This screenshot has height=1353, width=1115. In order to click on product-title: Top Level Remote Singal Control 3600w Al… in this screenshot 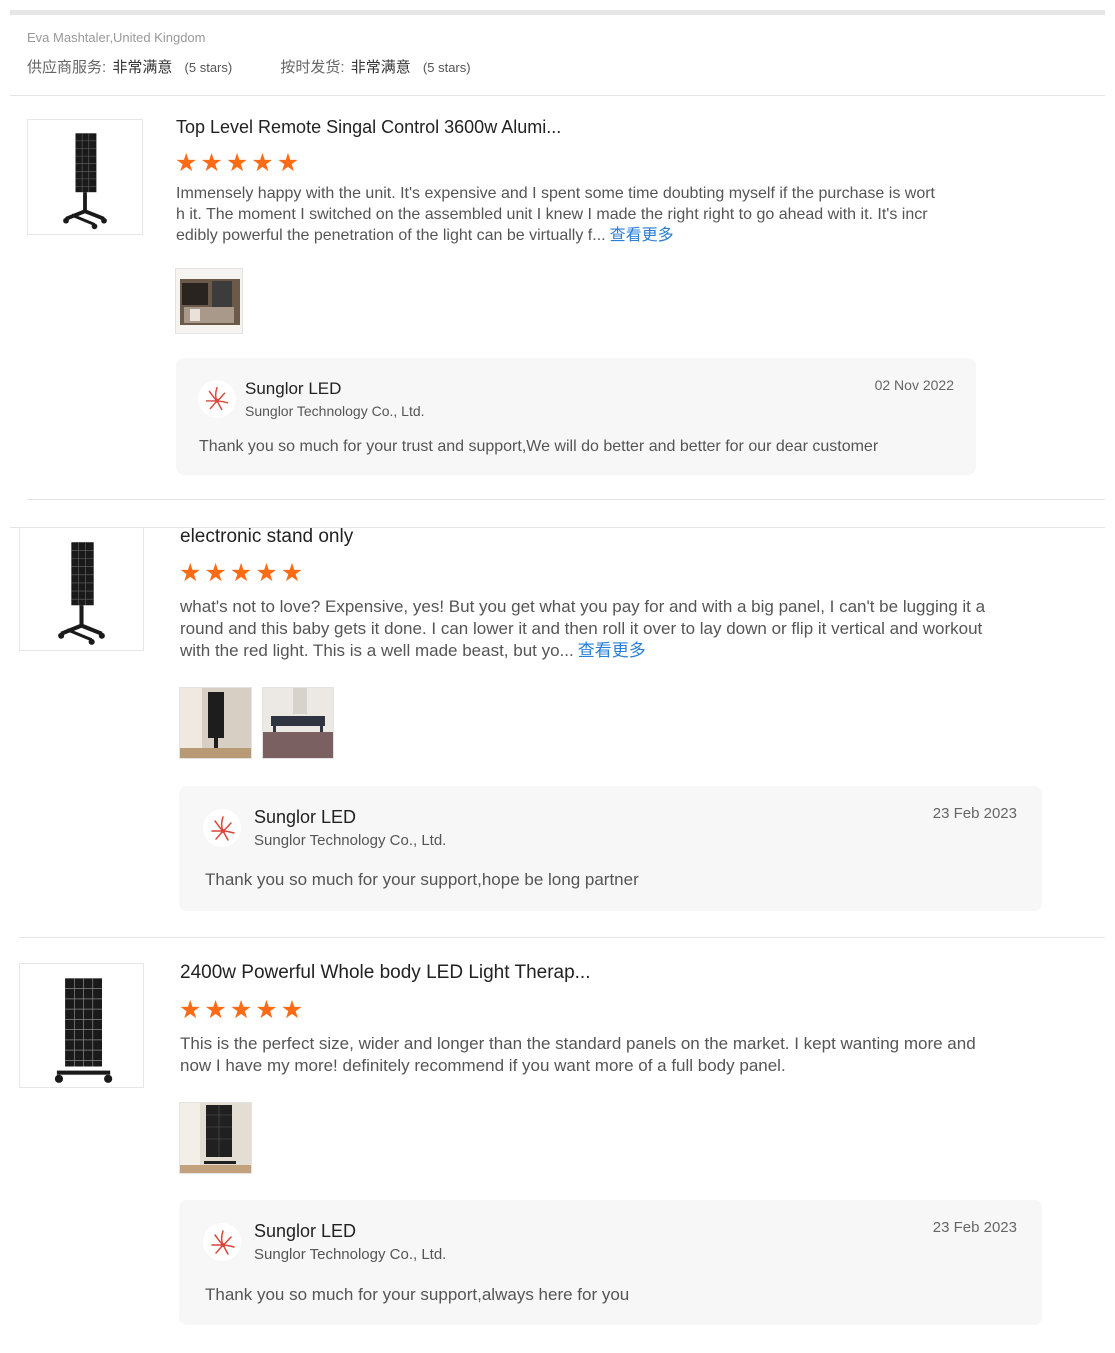, I will do `click(368, 127)`.